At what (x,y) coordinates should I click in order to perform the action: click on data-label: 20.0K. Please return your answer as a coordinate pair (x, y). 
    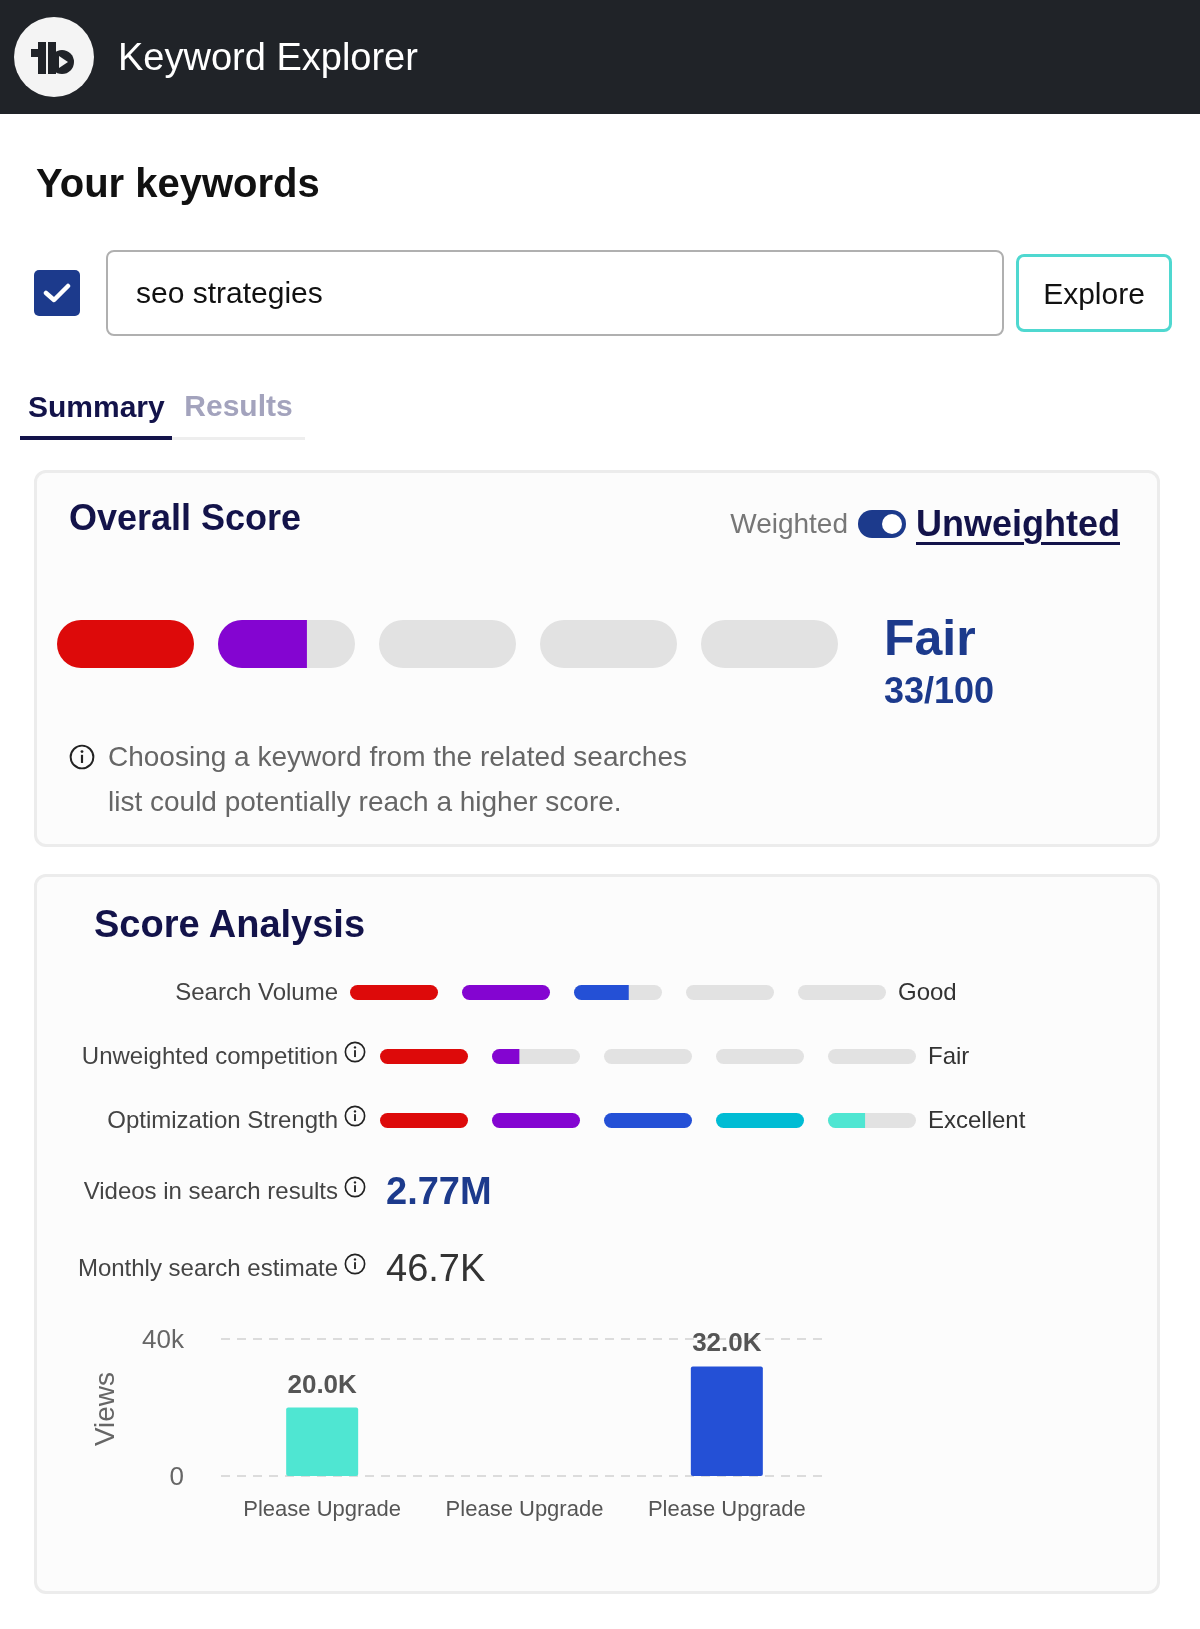
    Looking at the image, I should click on (322, 1383).